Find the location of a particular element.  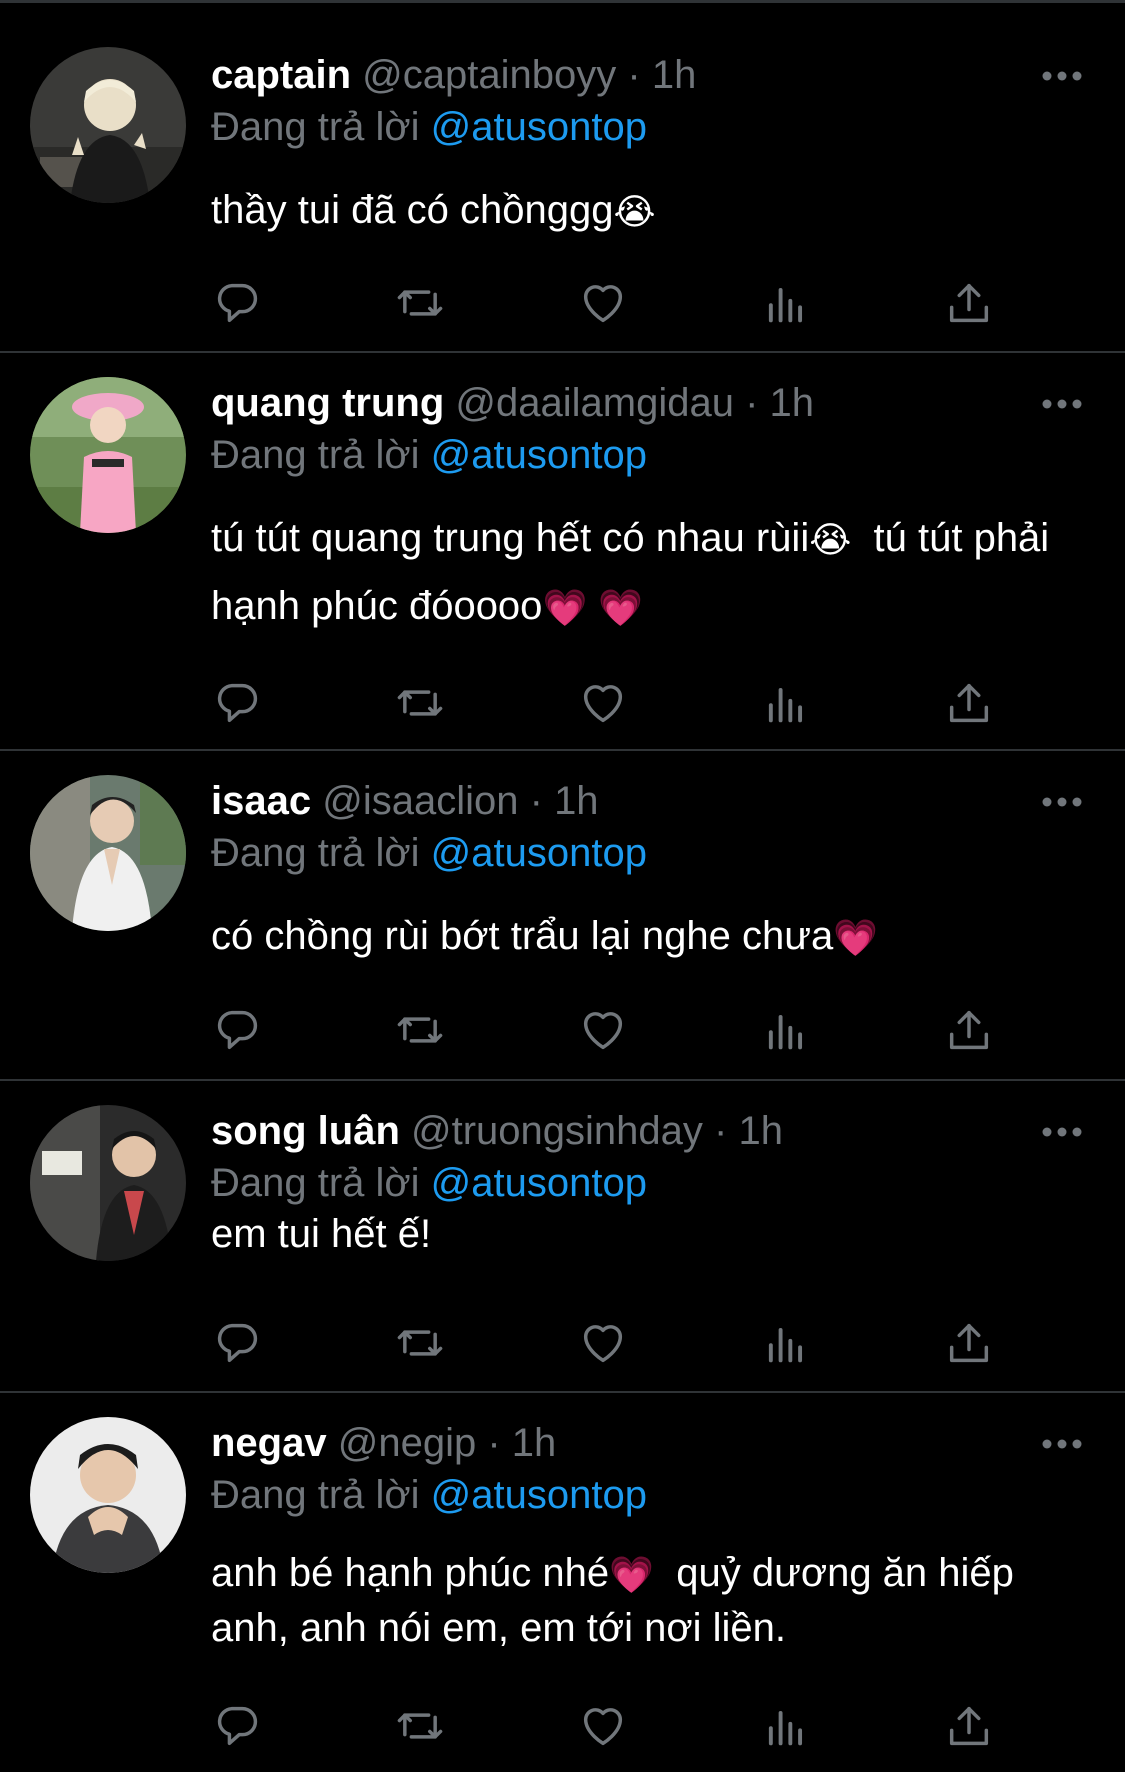

display-name: negav is located at coordinates (269, 1443).